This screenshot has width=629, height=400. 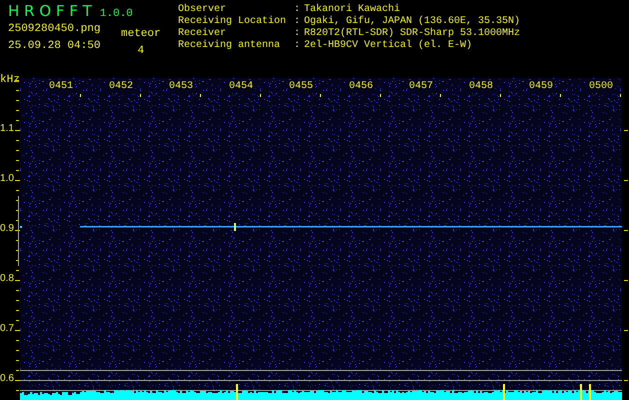 What do you see at coordinates (301, 86) in the screenshot?
I see `time-label: 0455` at bounding box center [301, 86].